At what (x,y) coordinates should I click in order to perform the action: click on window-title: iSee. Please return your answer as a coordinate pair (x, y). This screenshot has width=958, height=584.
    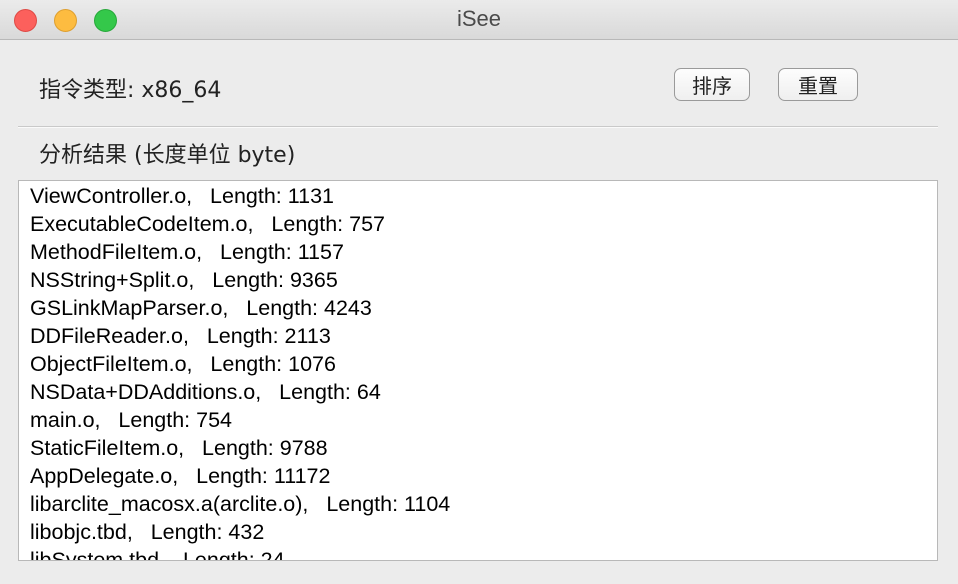
    Looking at the image, I should click on (479, 18).